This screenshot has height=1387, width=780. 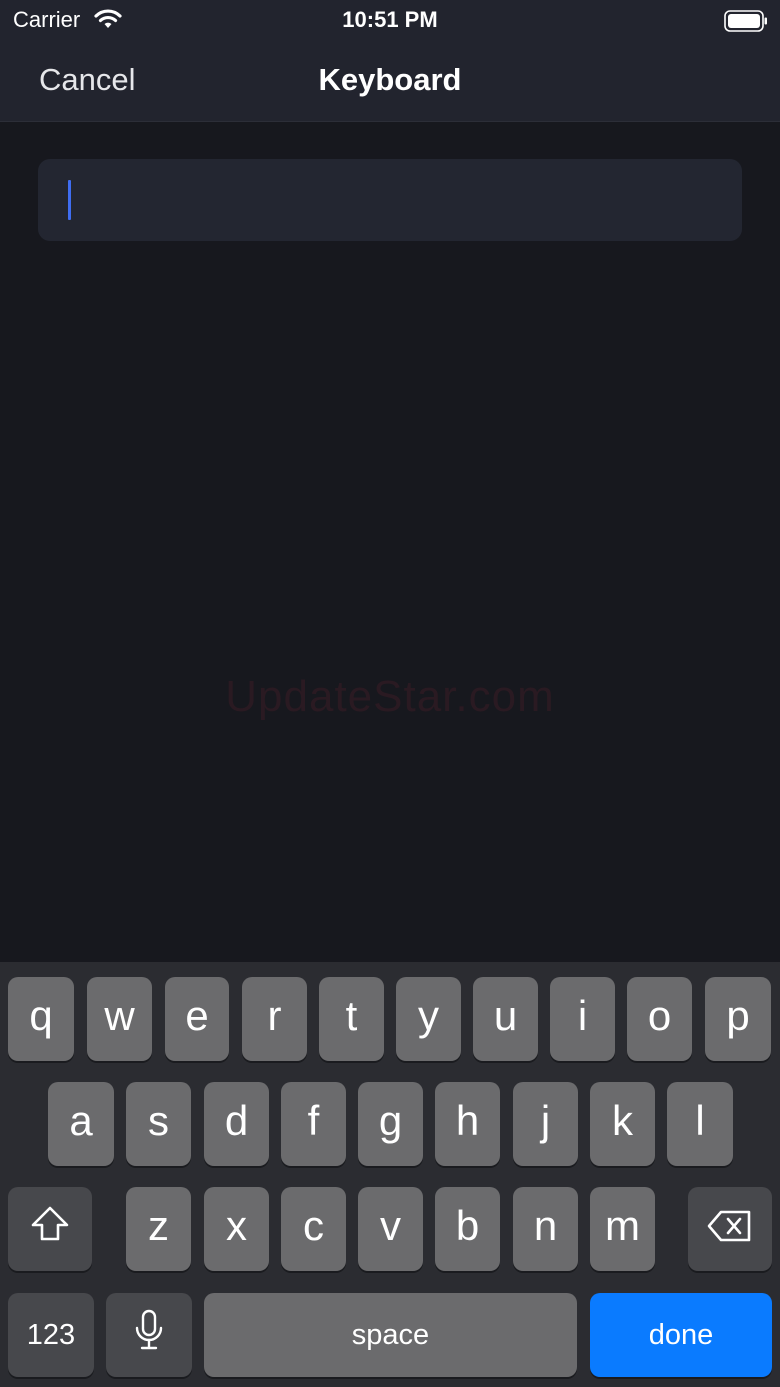 I want to click on status-bar: Carrier 10:51 PM, so click(x=390, y=20).